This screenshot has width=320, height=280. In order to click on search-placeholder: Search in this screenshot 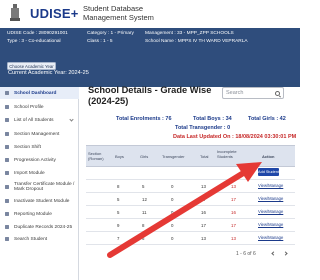, I will do `click(235, 93)`.